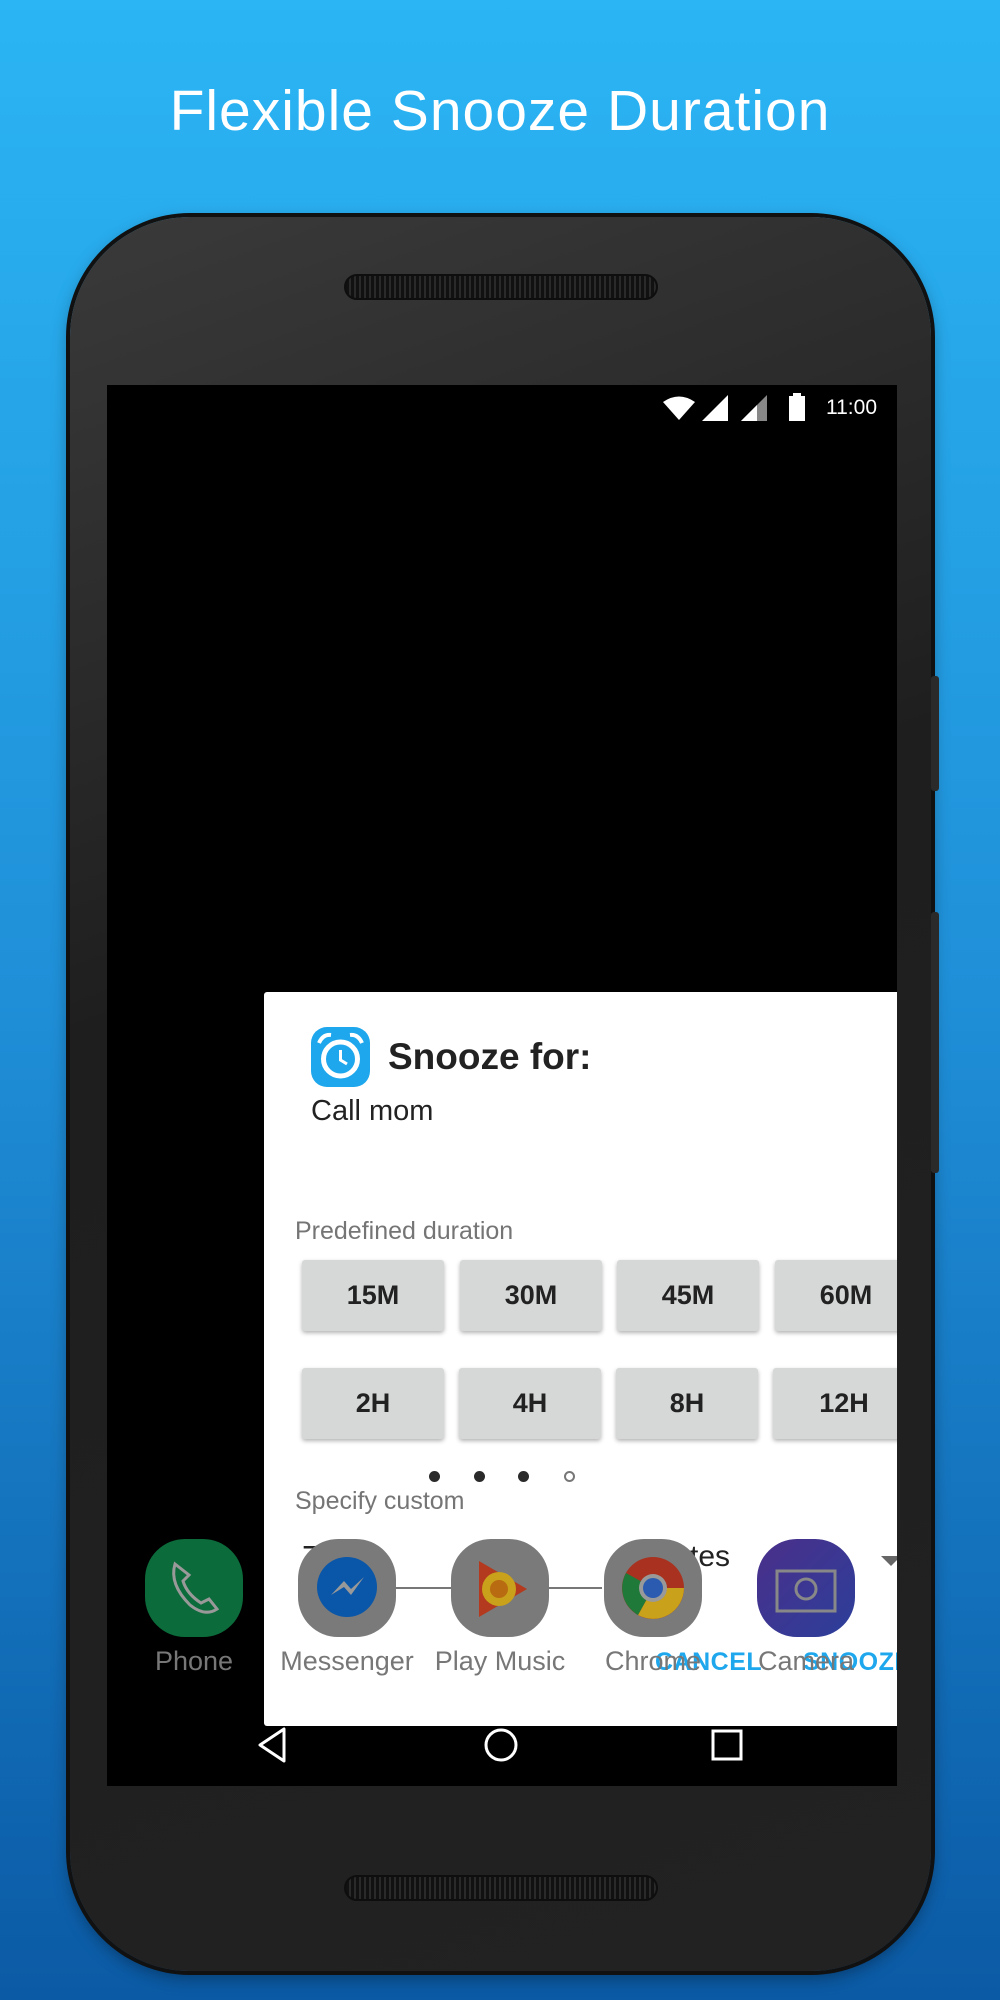 The width and height of the screenshot is (1000, 2000). Describe the element at coordinates (679, 408) in the screenshot. I see `wifi-icon` at that location.